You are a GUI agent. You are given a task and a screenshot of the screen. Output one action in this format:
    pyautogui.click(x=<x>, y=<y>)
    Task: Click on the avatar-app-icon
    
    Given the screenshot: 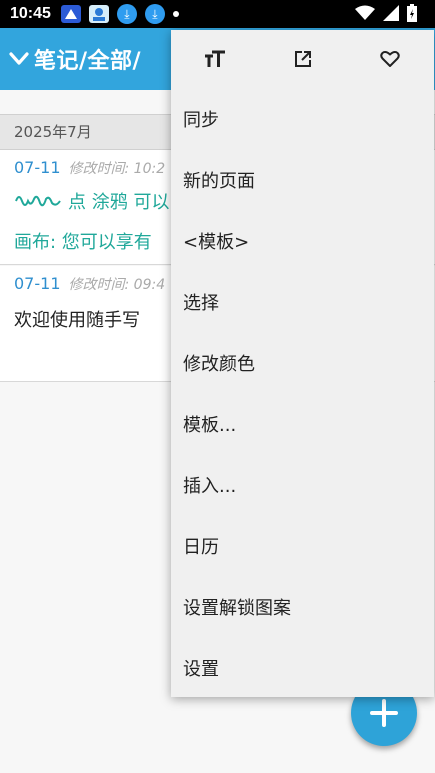 What is the action you would take?
    pyautogui.click(x=98, y=14)
    